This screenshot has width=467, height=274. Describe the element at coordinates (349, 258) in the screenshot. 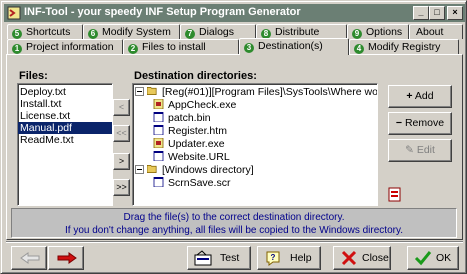

I see `close-icon` at that location.